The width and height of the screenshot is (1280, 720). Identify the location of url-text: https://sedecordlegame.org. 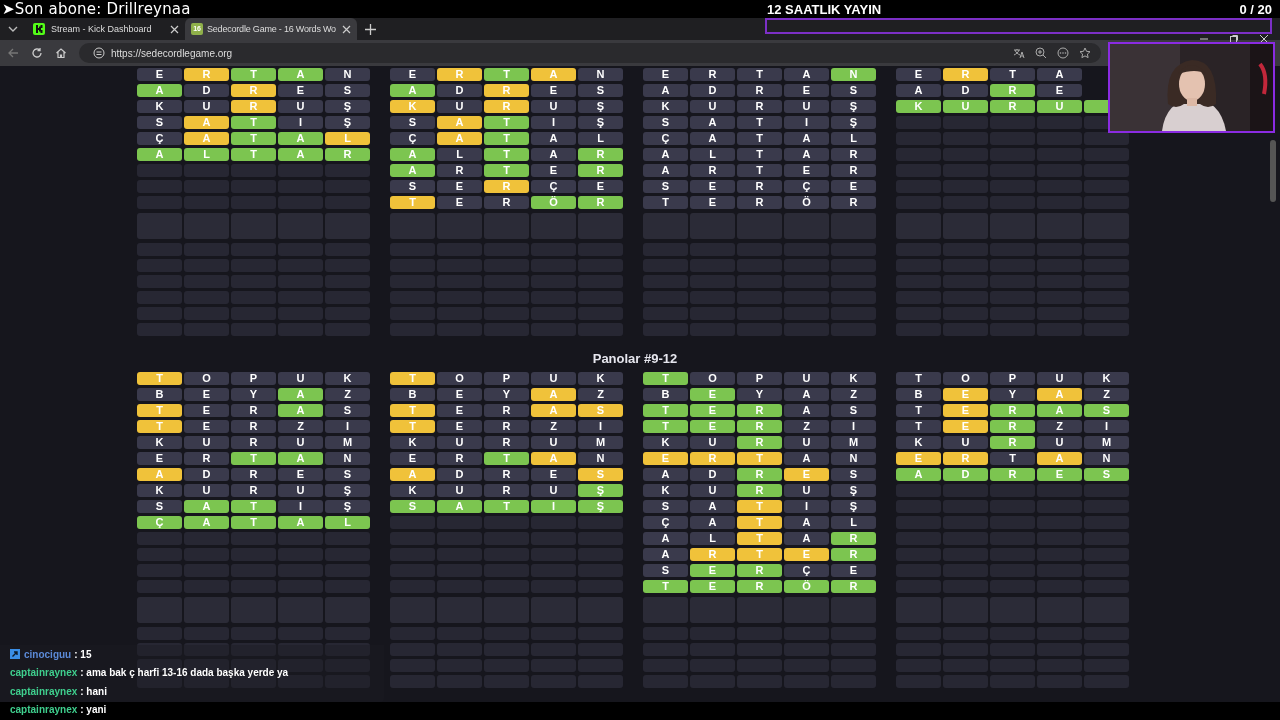
(172, 53).